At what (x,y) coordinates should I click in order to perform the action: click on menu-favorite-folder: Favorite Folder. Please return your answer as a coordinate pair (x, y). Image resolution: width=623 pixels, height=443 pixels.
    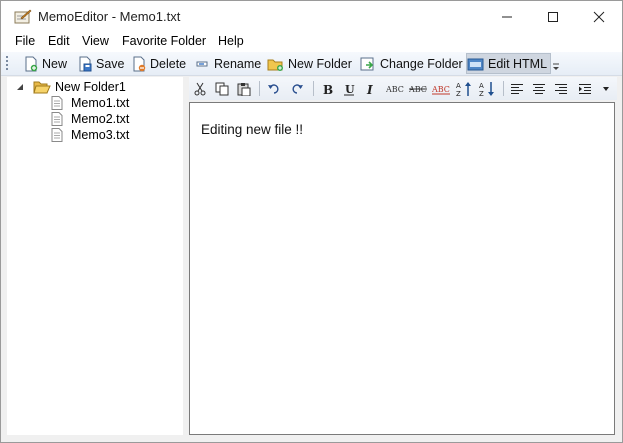
    Looking at the image, I should click on (164, 41).